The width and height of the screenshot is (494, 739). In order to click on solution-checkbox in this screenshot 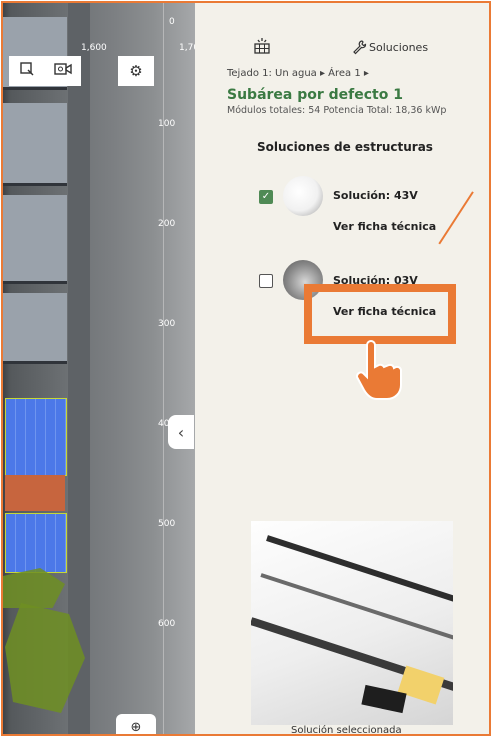, I will do `click(266, 281)`.